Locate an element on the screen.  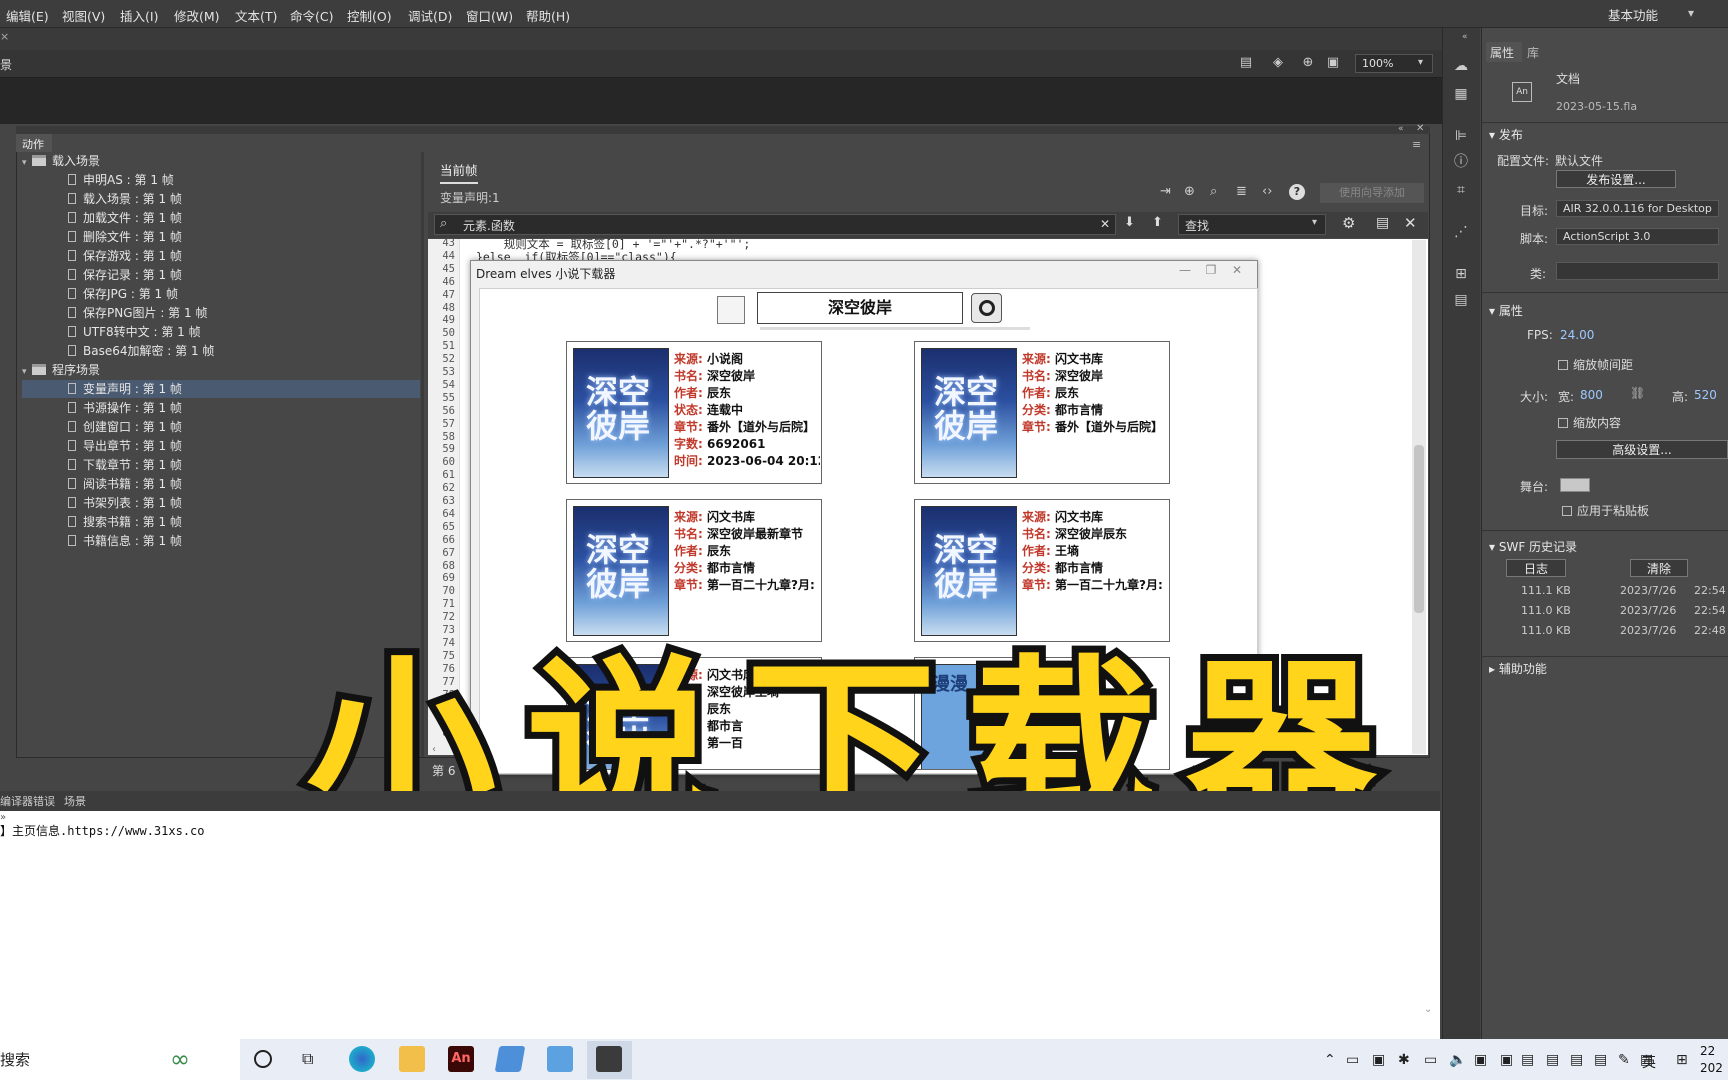
tree-frame: 搜索书籍 : 第 1 帧 is located at coordinates (221, 522).